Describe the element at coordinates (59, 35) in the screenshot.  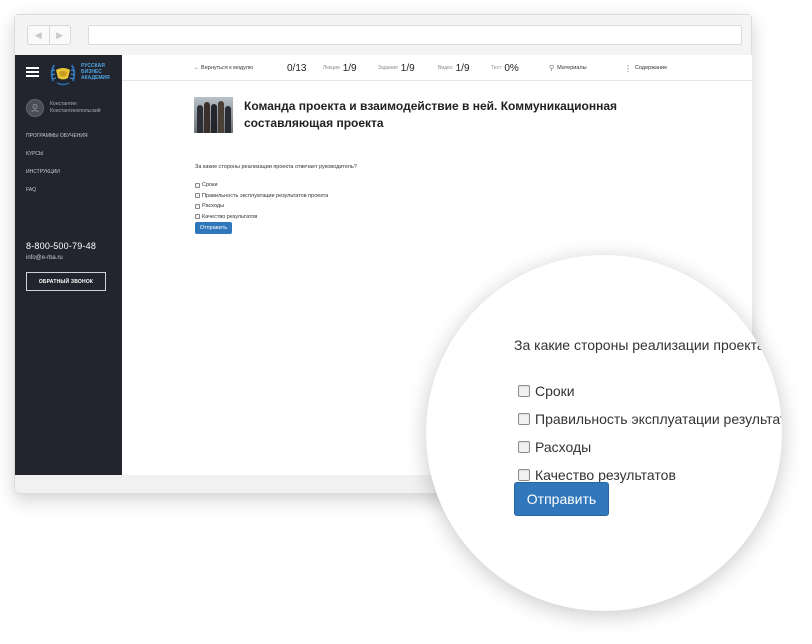
I see `forward-arrow-icon: ▶` at that location.